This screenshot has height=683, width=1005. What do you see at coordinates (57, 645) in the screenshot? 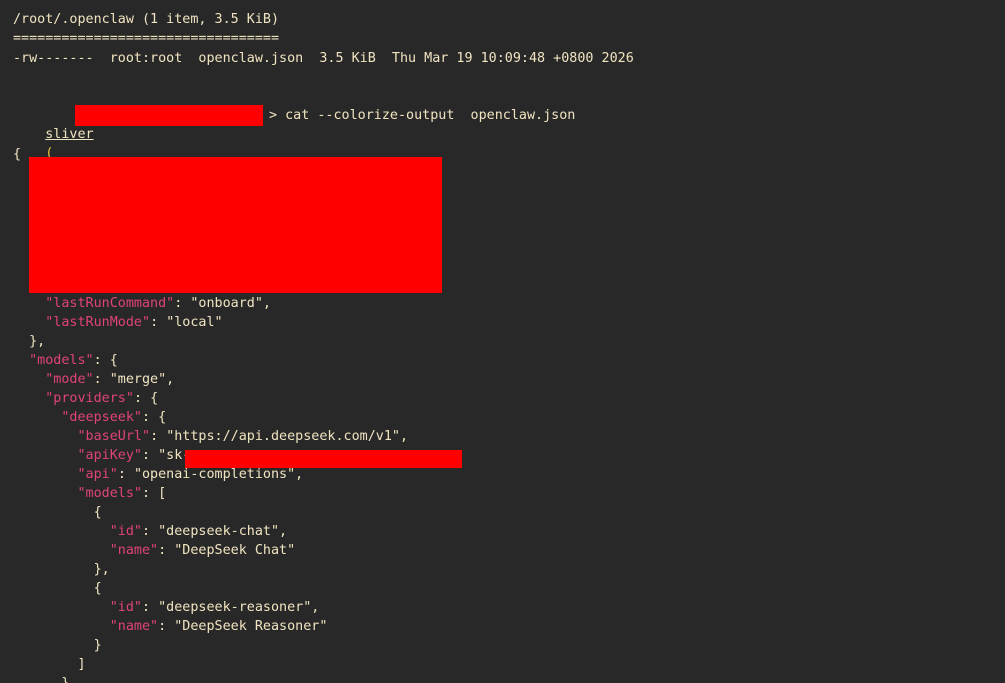
I see `json-line: }` at bounding box center [57, 645].